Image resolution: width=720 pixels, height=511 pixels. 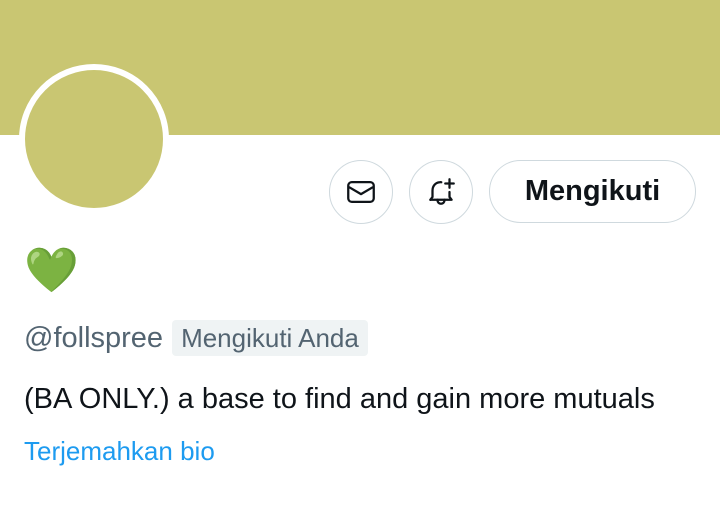 What do you see at coordinates (592, 191) in the screenshot?
I see `following-button: Mengikuti` at bounding box center [592, 191].